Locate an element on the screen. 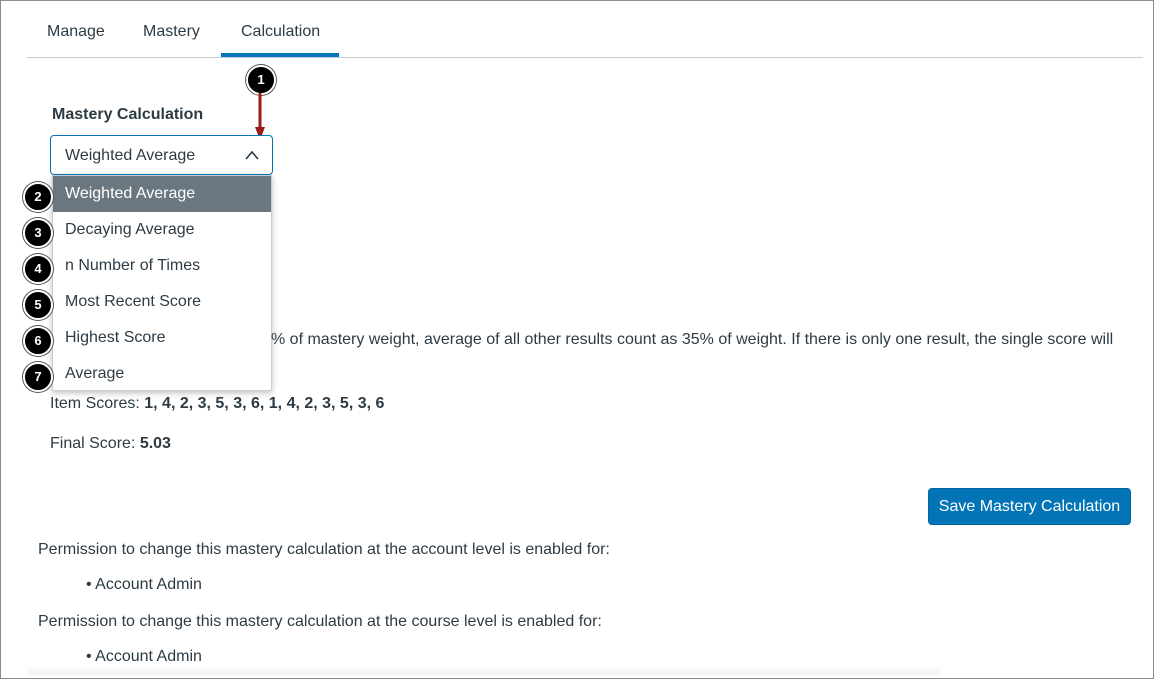  item-scores-label: Item Scores: is located at coordinates (97, 403).